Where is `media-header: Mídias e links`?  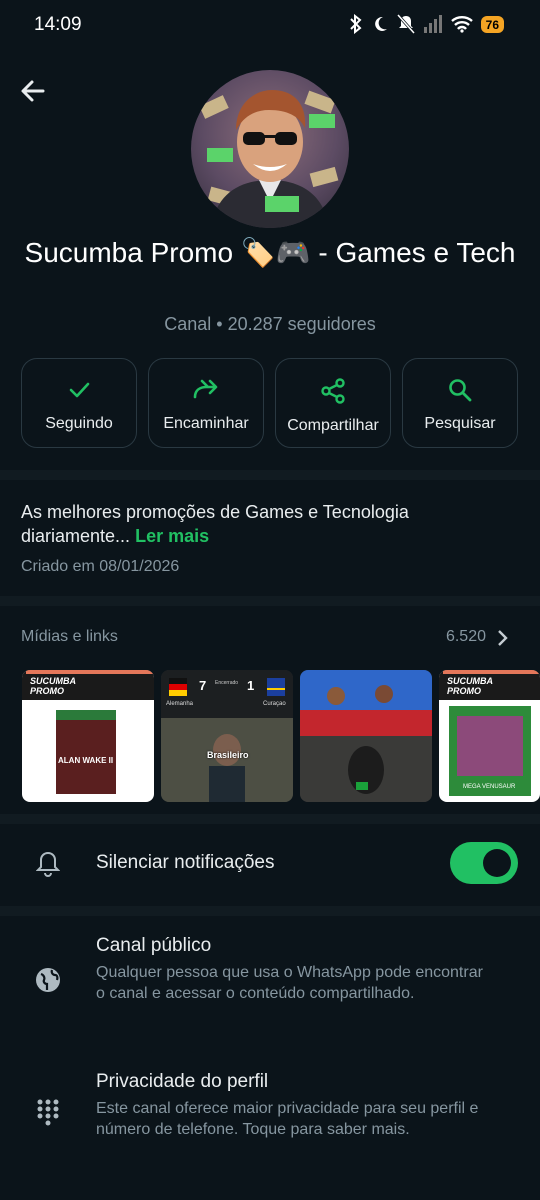
media-header: Mídias e links is located at coordinates (69, 637).